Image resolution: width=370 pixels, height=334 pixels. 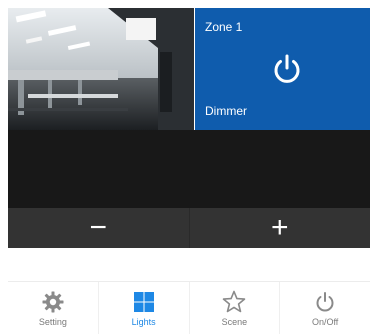 I want to click on nav-item-scene: Scene, so click(x=235, y=308).